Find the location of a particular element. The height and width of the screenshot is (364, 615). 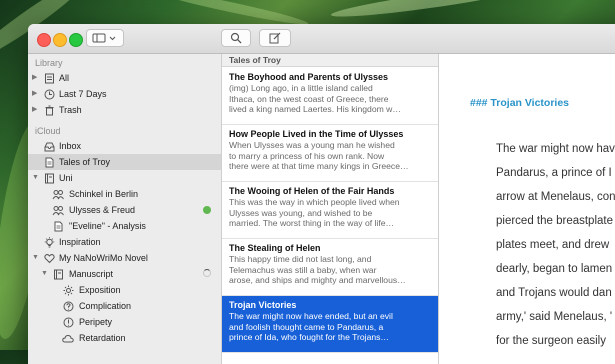

question-icon is located at coordinates (68, 306).